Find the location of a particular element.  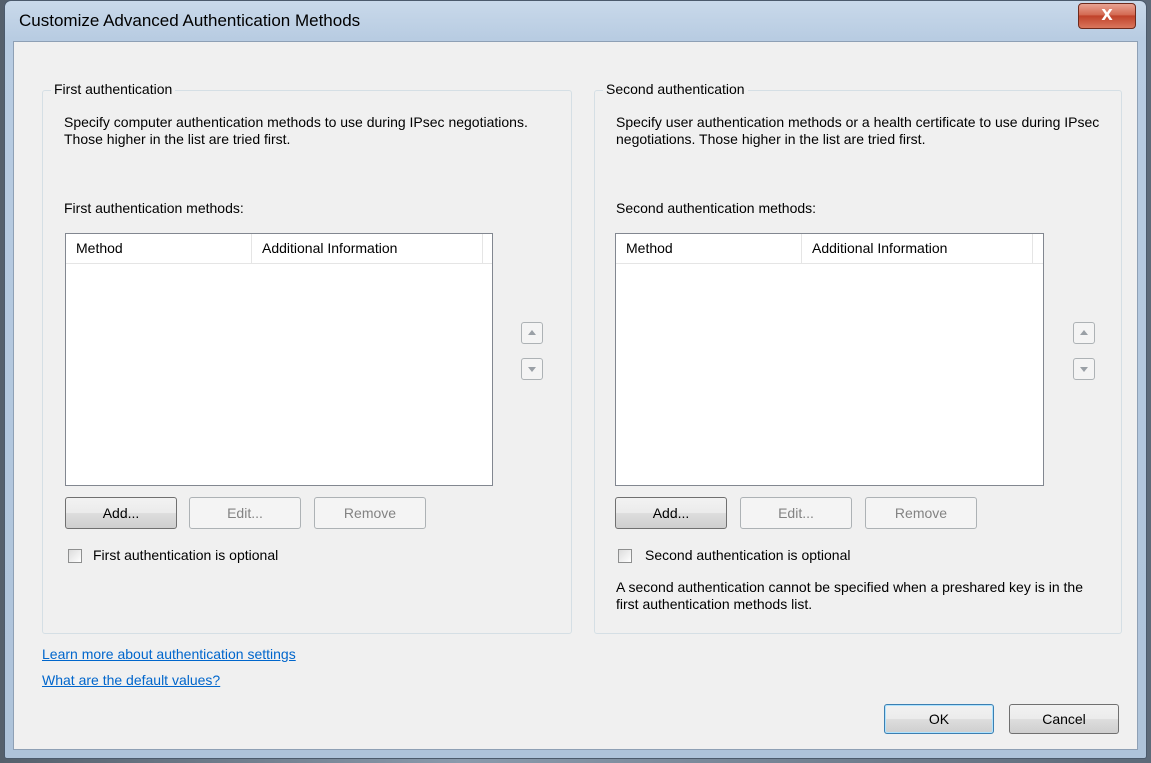

second-optional-label: Second authentication is optional is located at coordinates (747, 555).